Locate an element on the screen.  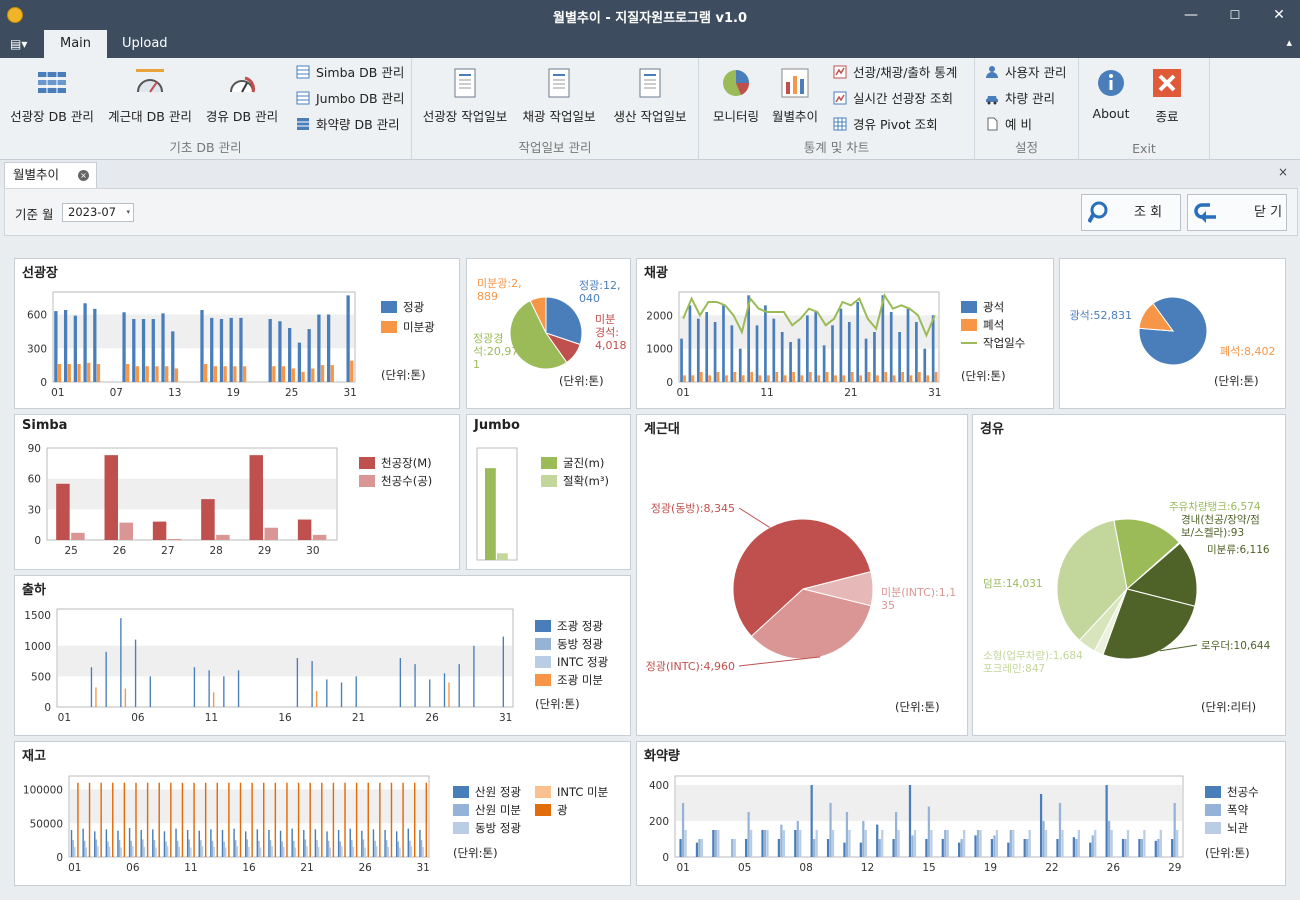
pivot-button: 경유 Pivot 조회 is located at coordinates (885, 125).